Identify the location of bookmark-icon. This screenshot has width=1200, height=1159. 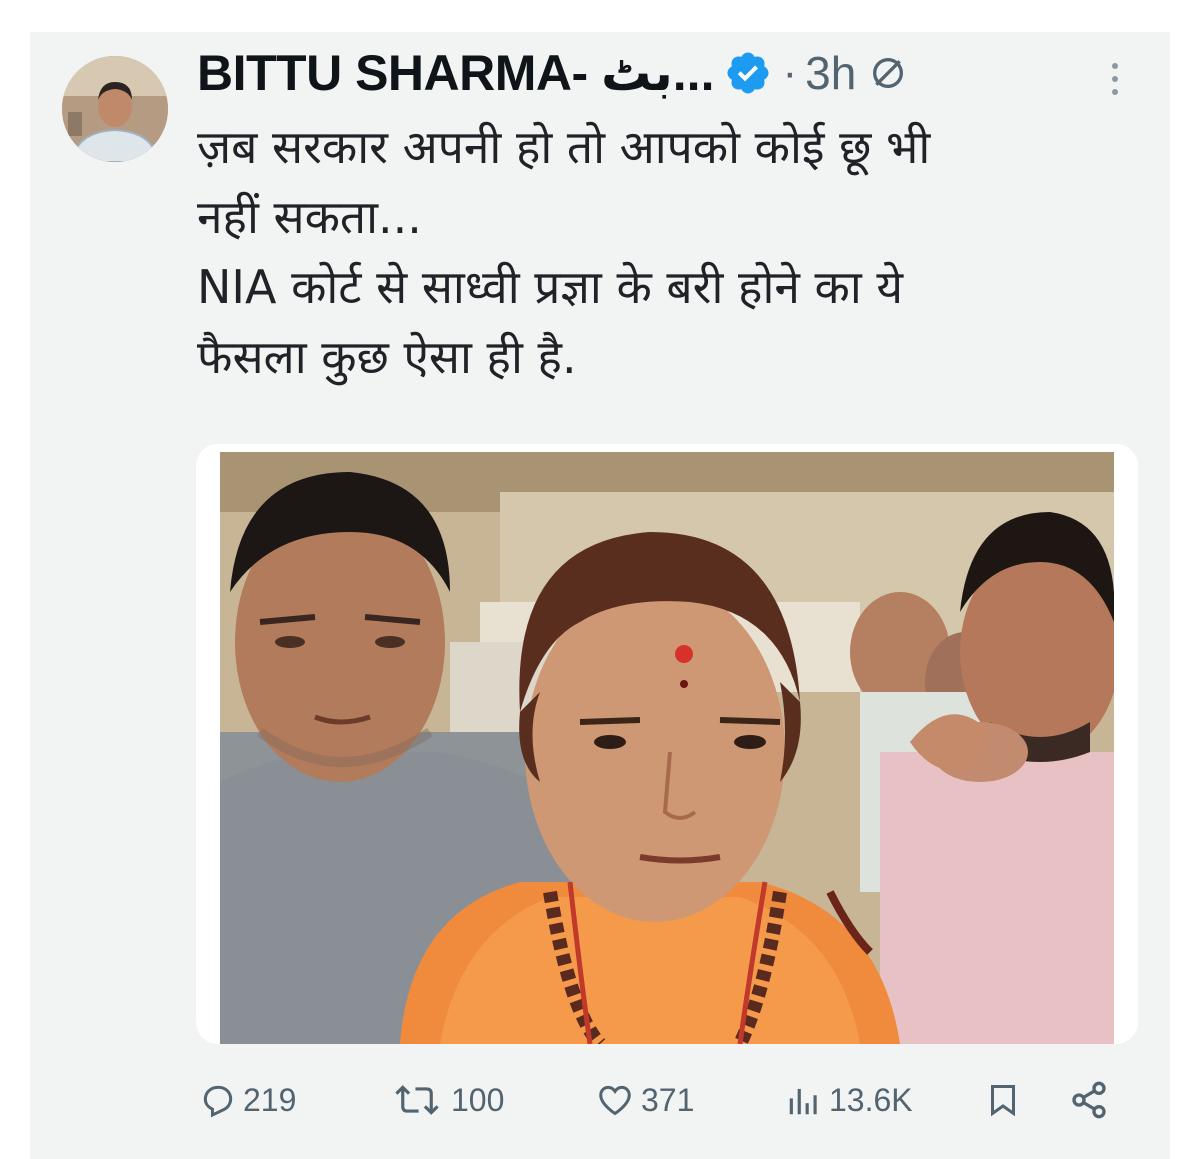
(1003, 1101).